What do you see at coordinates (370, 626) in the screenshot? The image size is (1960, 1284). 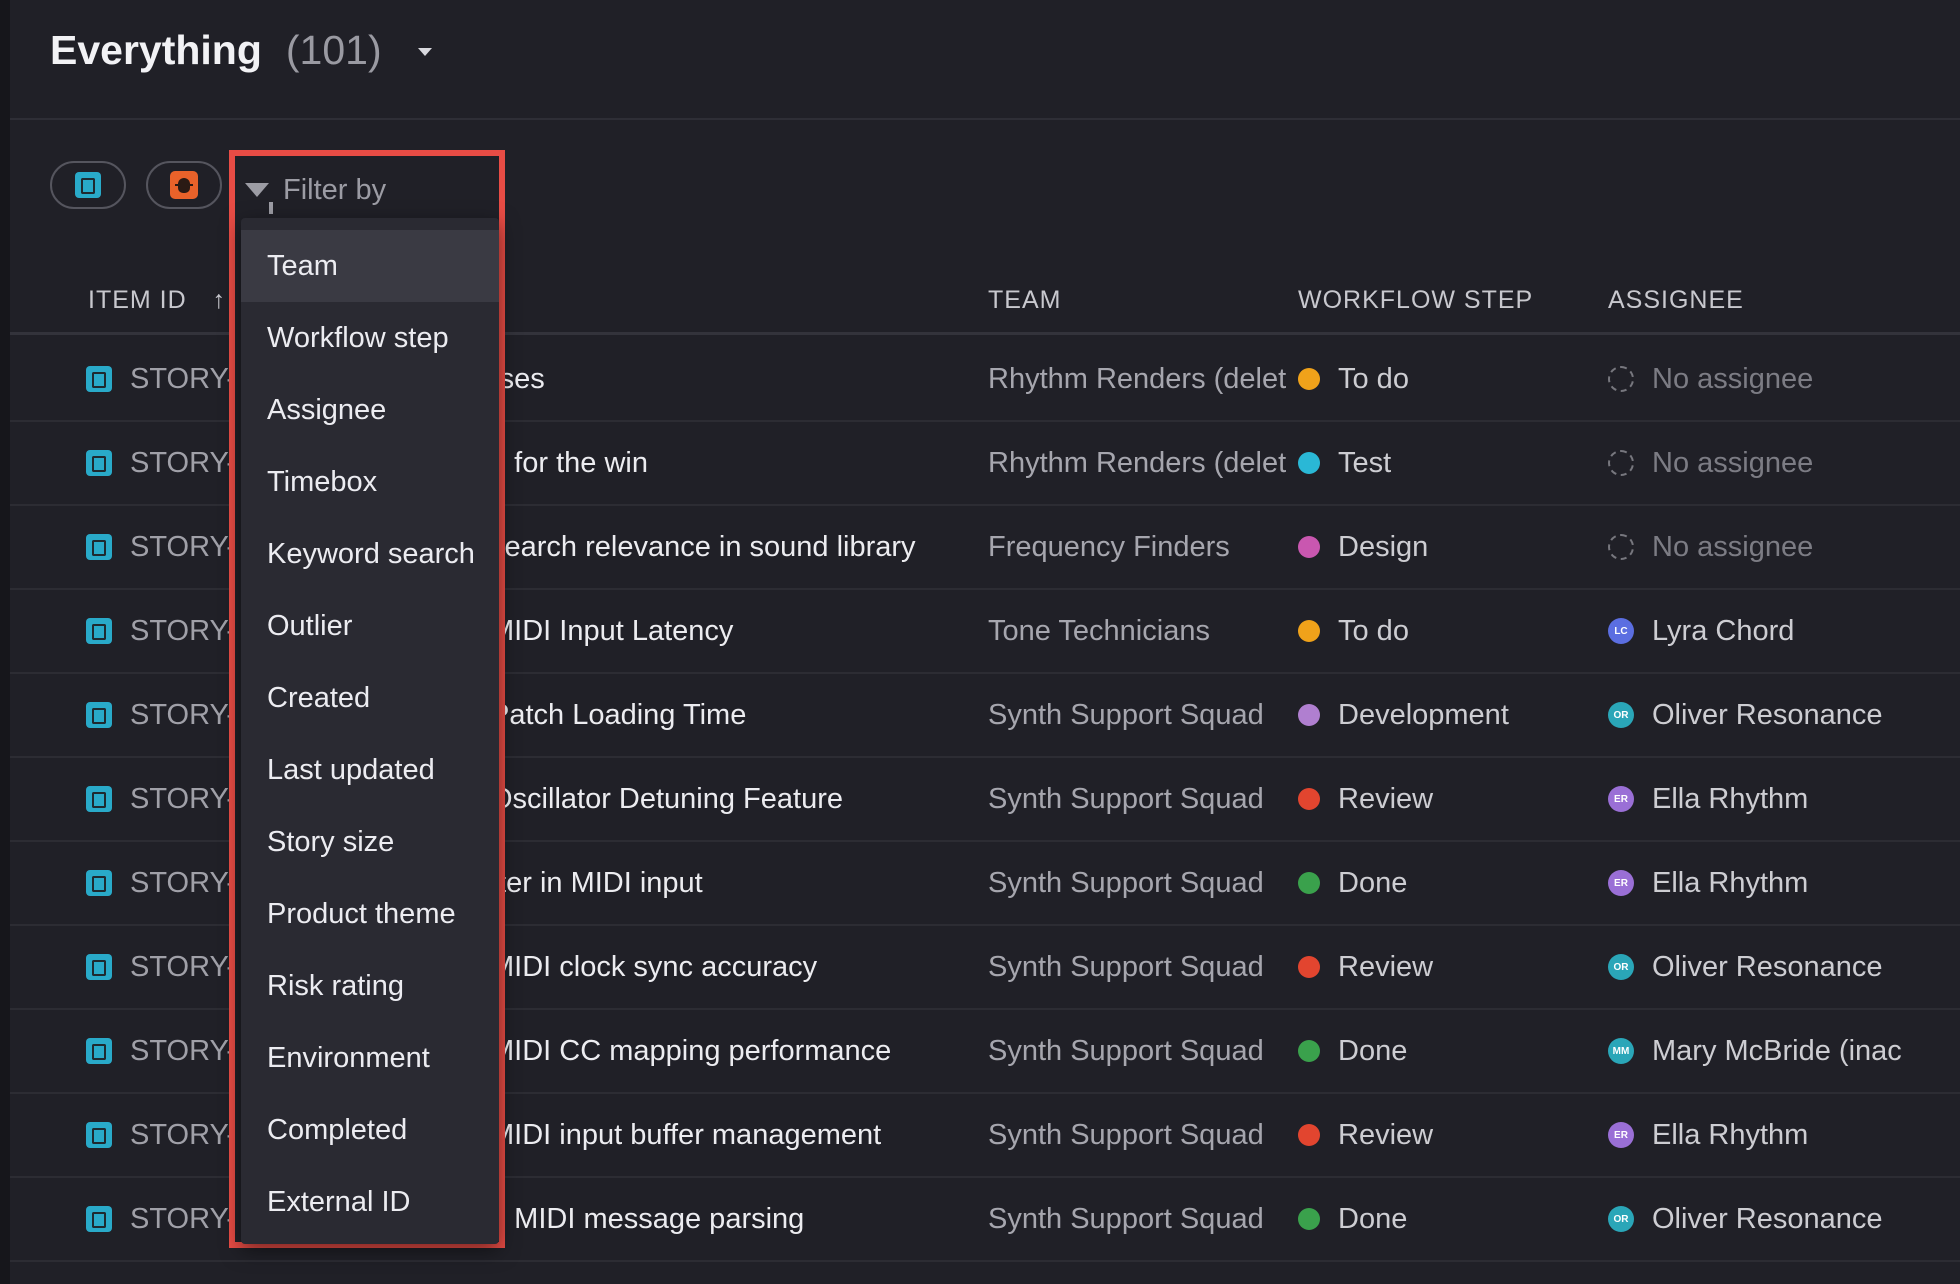 I see `filter-menu-item: Outlier` at bounding box center [370, 626].